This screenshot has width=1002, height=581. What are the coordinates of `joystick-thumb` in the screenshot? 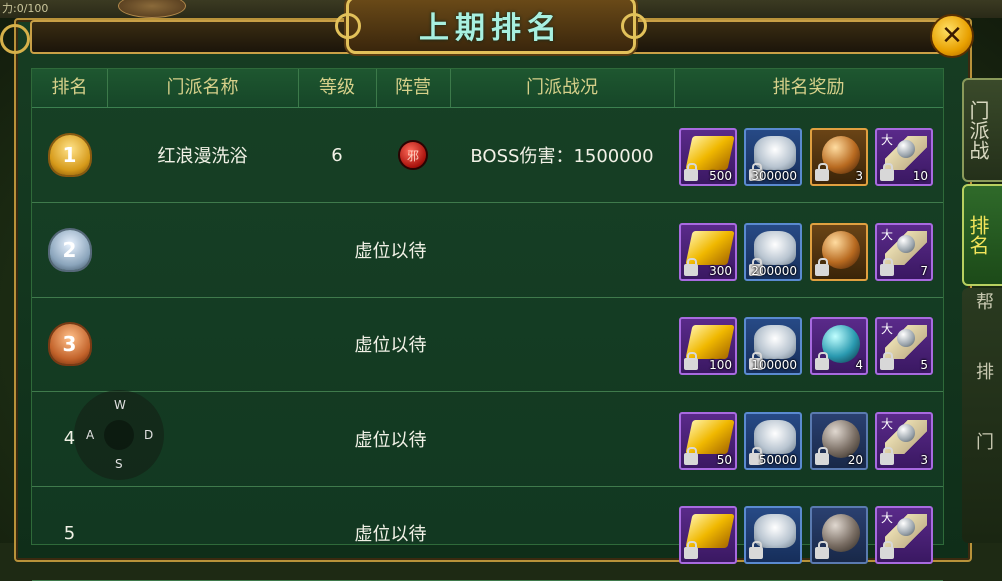 It's located at (119, 435).